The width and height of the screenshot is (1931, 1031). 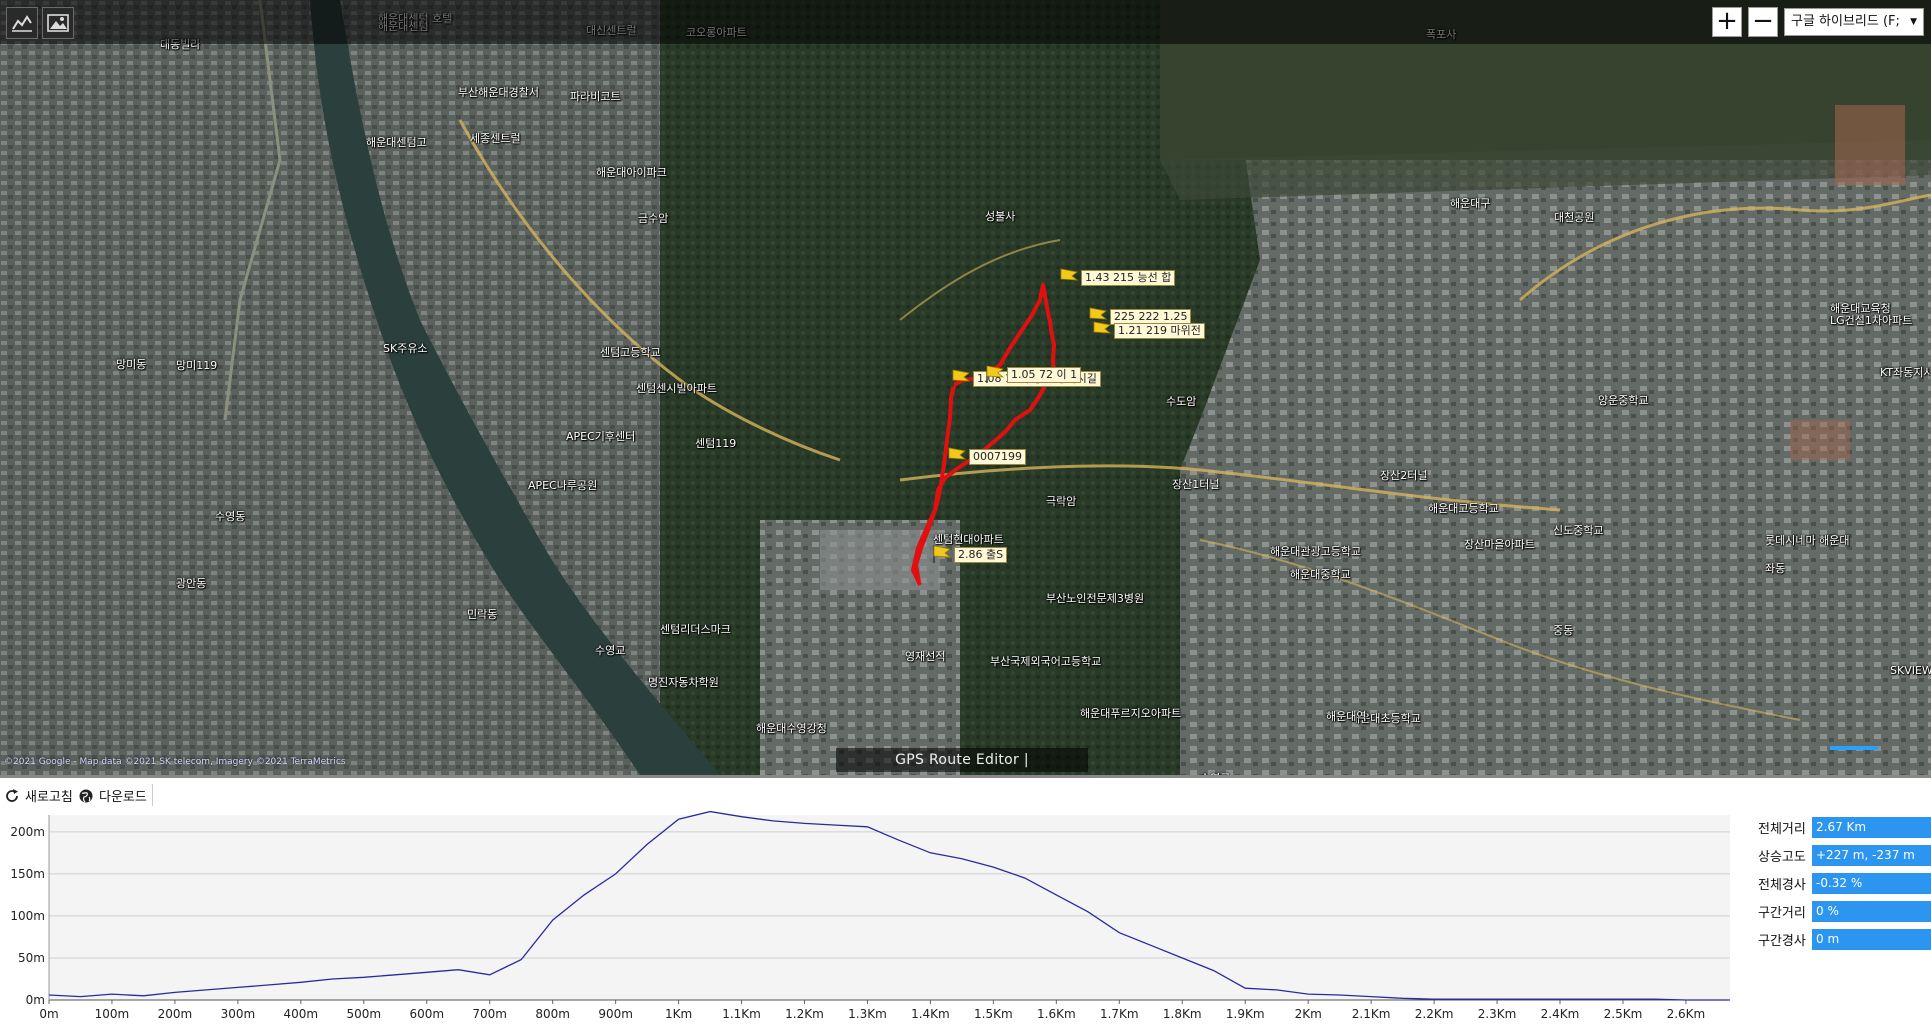 I want to click on app-watermark: GPS Route Editor | www.gpsnote.net, so click(x=962, y=760).